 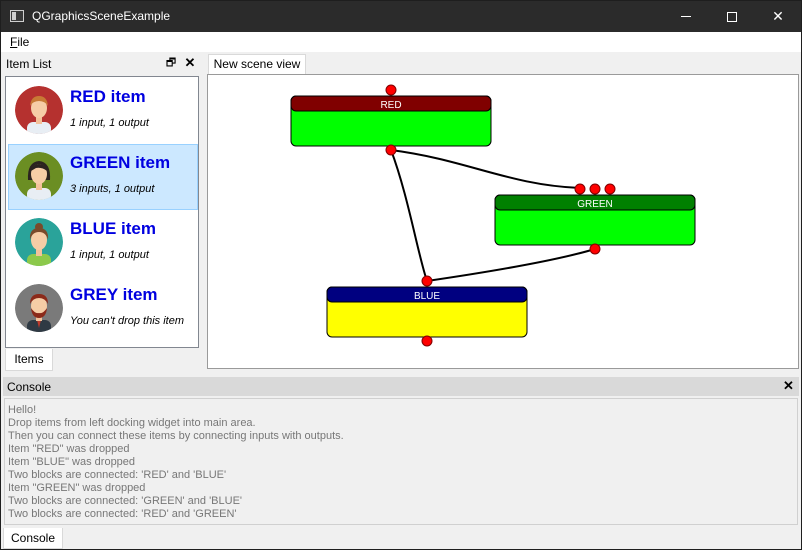 I want to click on item-dock-tabbar: Items, so click(x=102, y=360).